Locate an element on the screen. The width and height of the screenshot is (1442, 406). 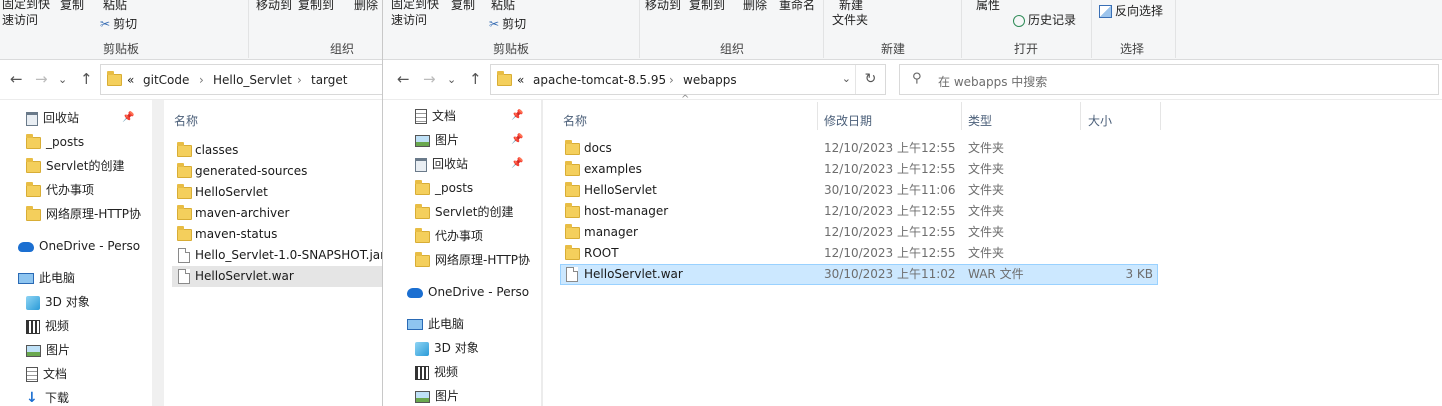
select-group-label: 选择 is located at coordinates (1132, 49).